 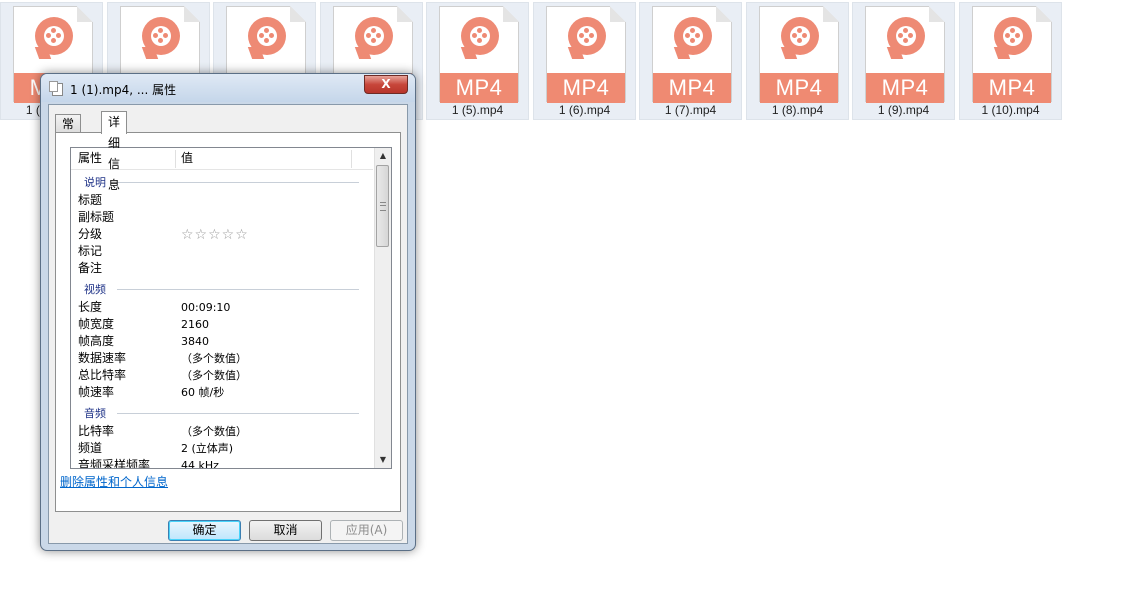 What do you see at coordinates (206, 307) in the screenshot?
I see `property-value: 00:09:10` at bounding box center [206, 307].